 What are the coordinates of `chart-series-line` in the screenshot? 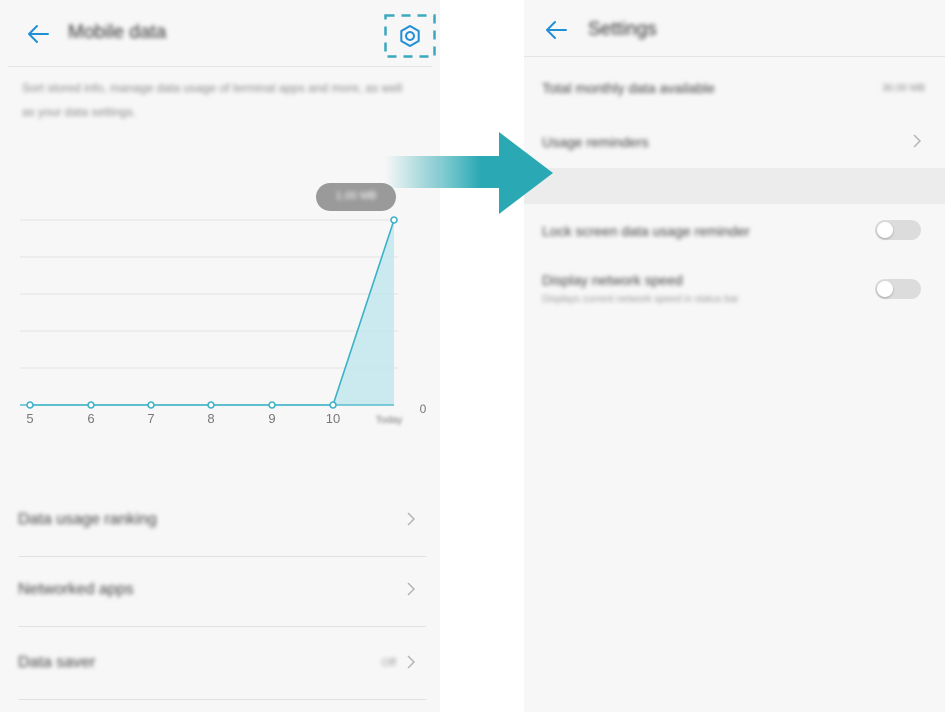 It's located at (212, 312).